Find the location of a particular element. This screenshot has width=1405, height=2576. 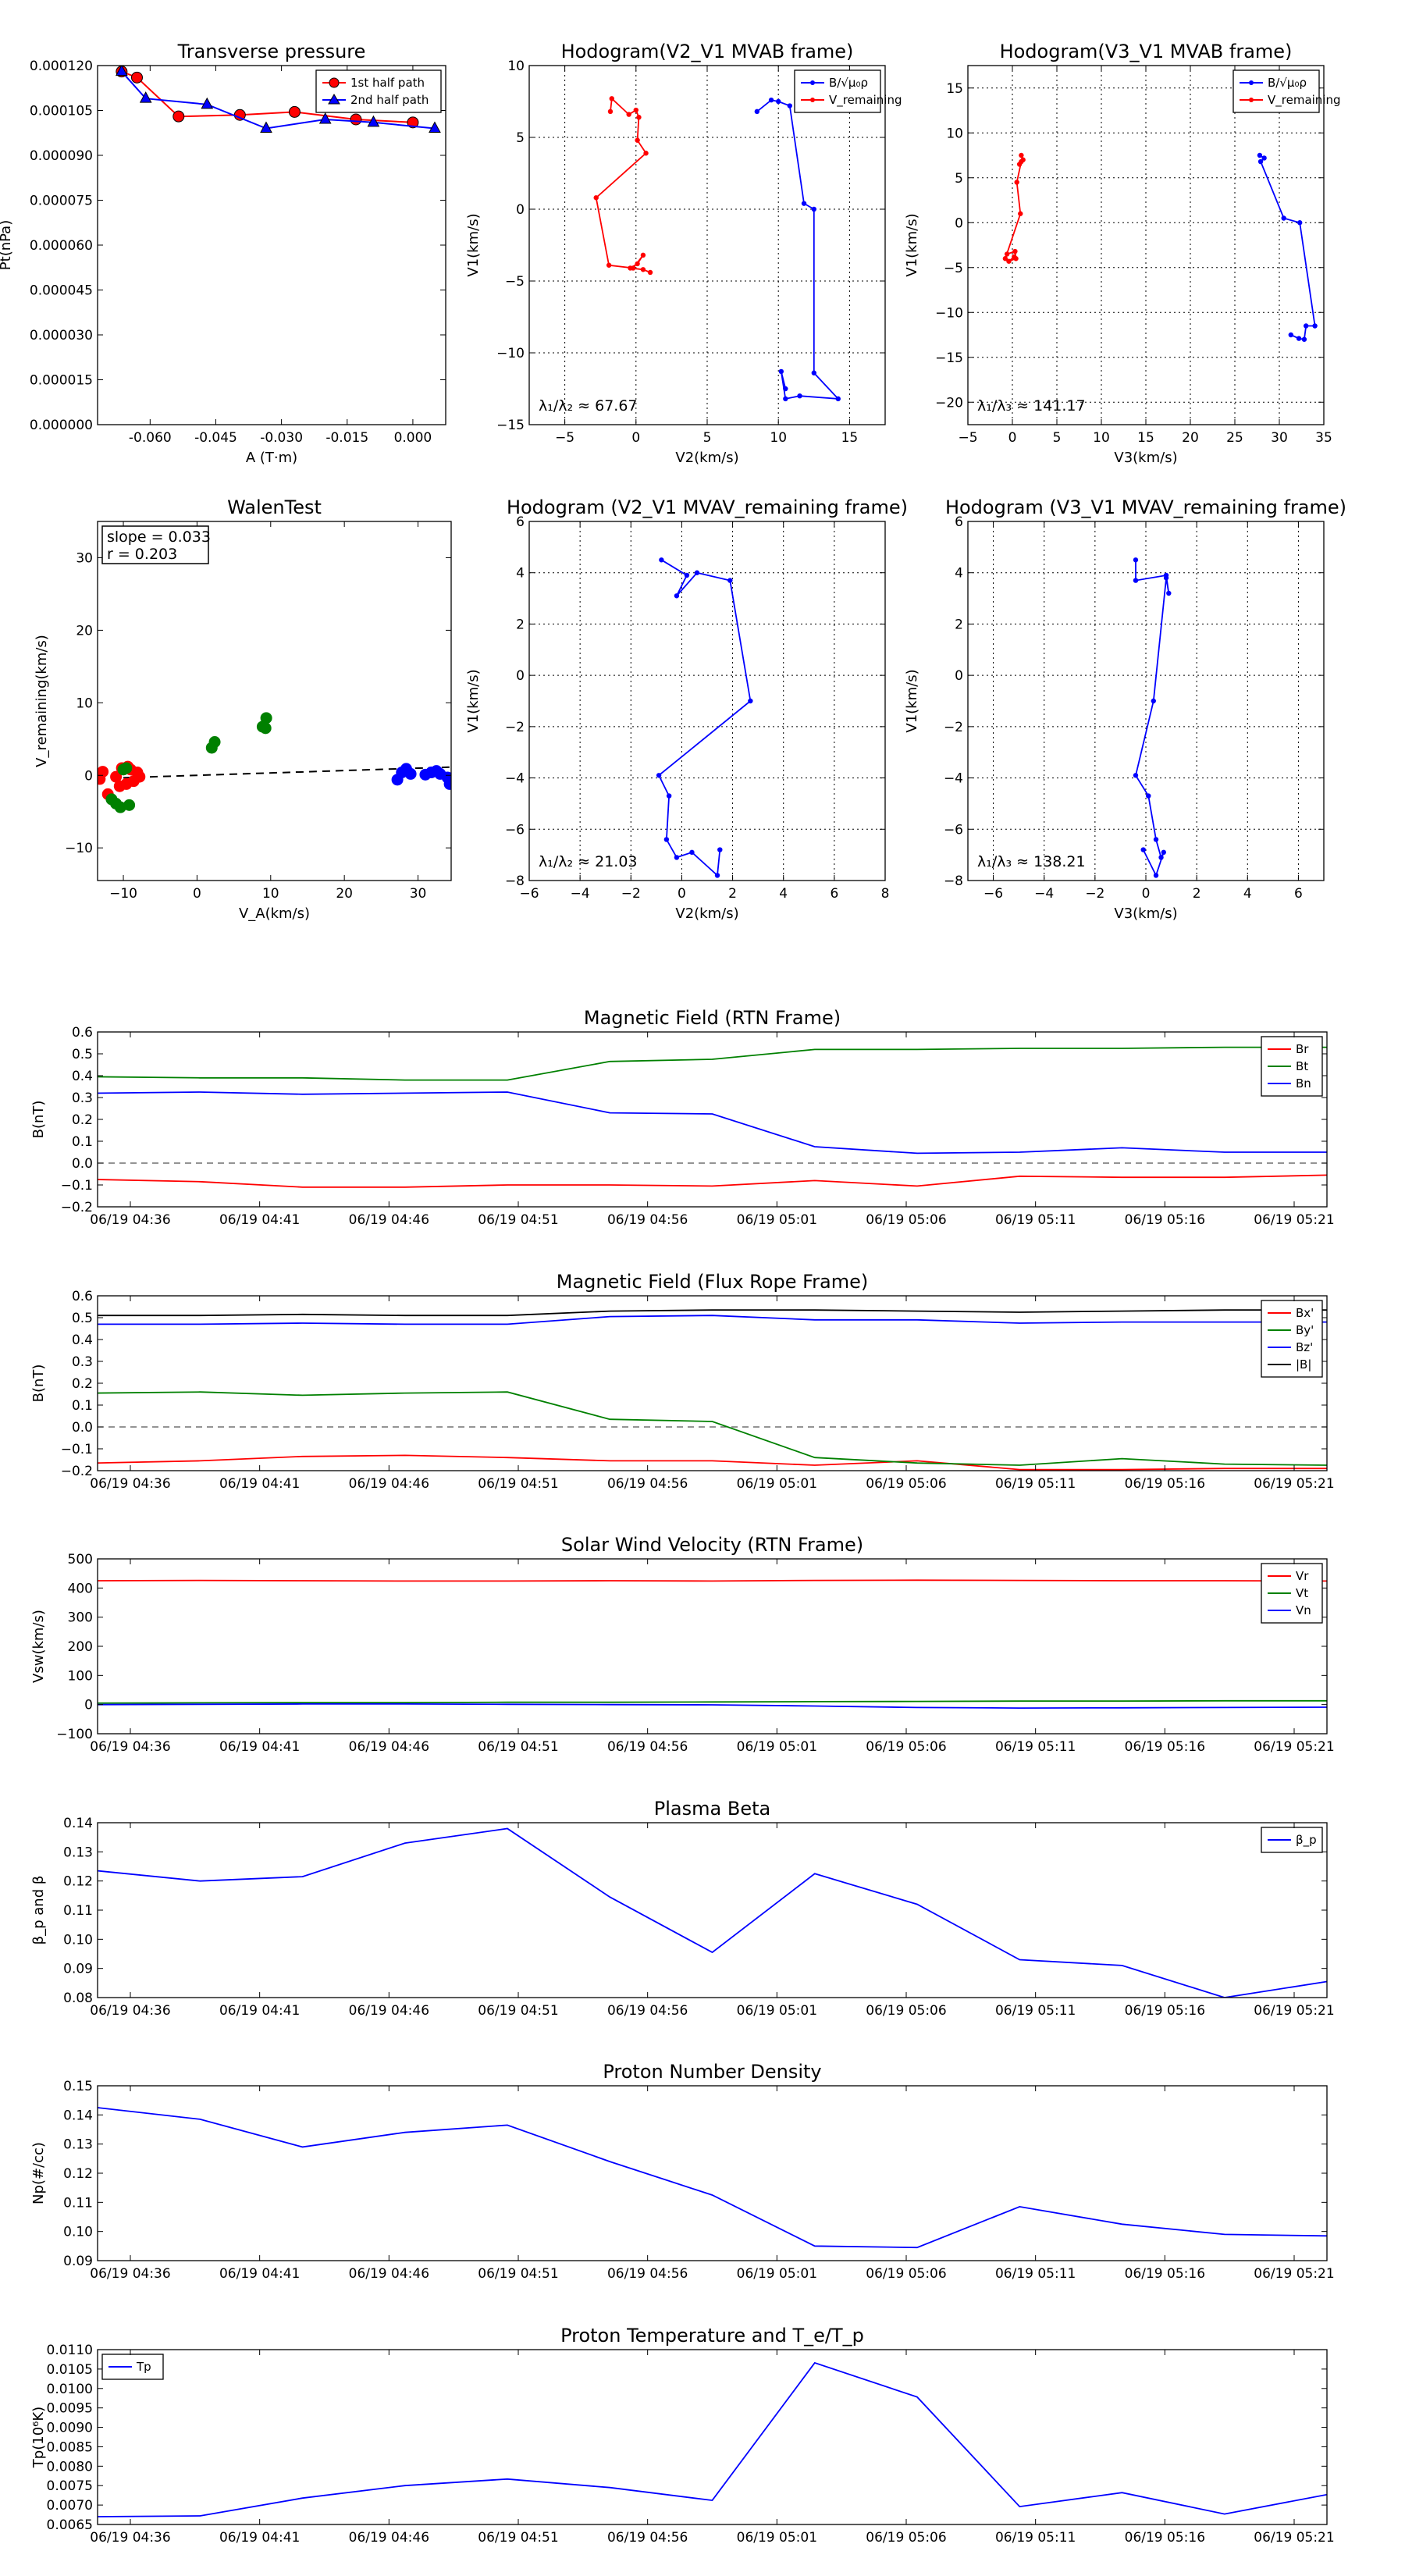

stats-text: slope = 0.033 is located at coordinates (159, 537).